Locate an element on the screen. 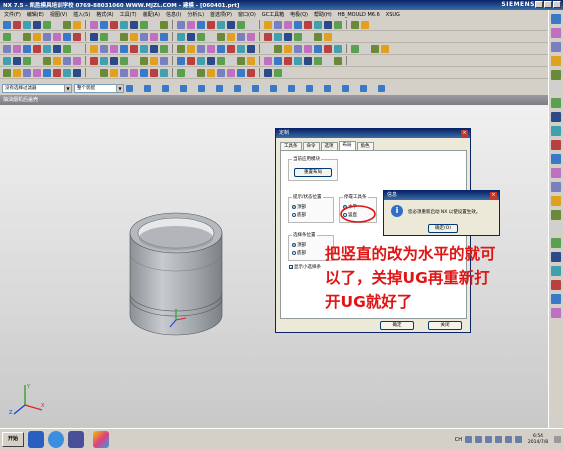 The height and width of the screenshot is (450, 563). menu-item: 文件(F) is located at coordinates (12, 14).